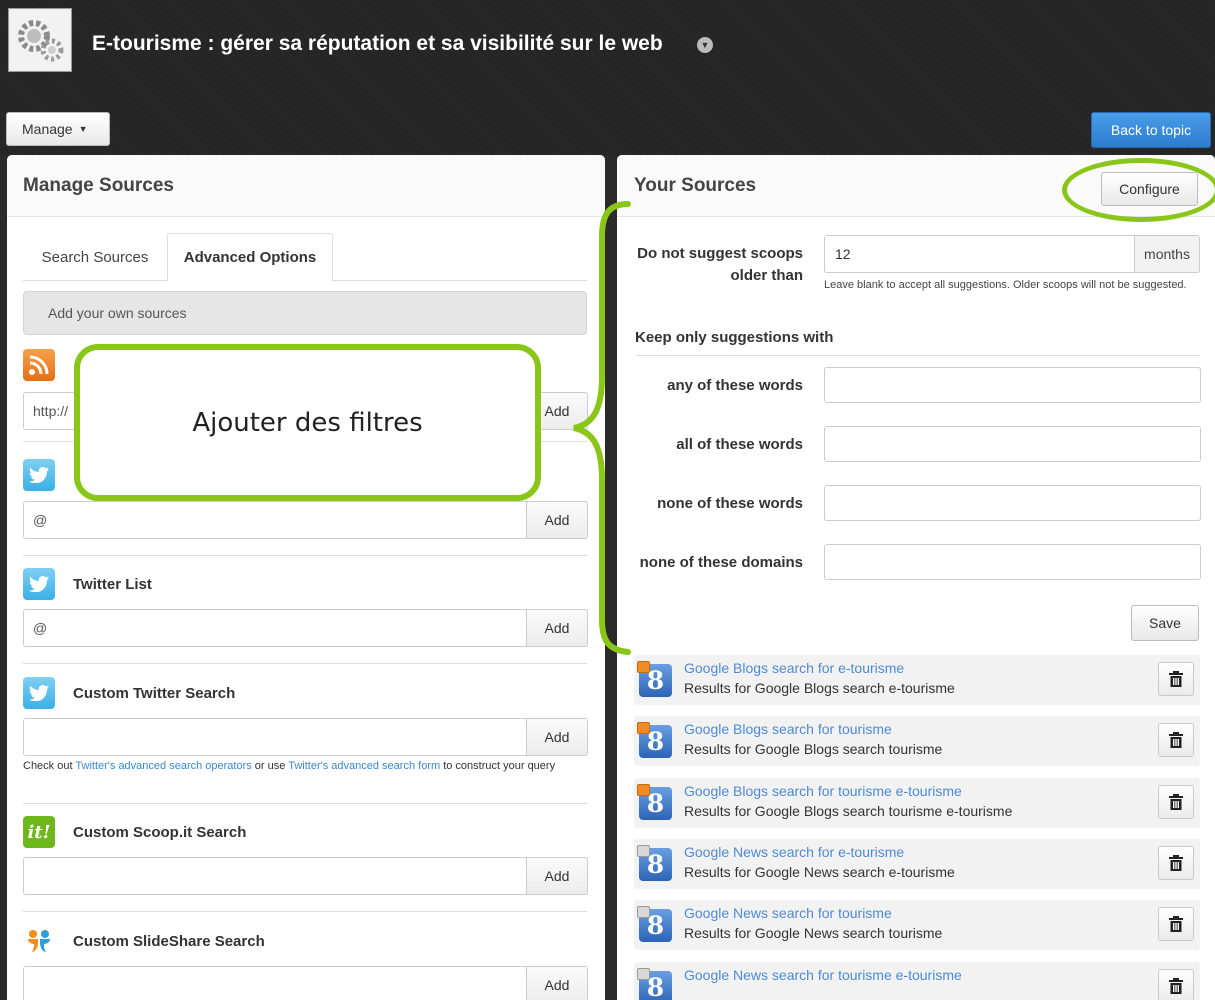 This screenshot has height=1000, width=1215. What do you see at coordinates (1012, 444) in the screenshot?
I see `filter-all-words-input` at bounding box center [1012, 444].